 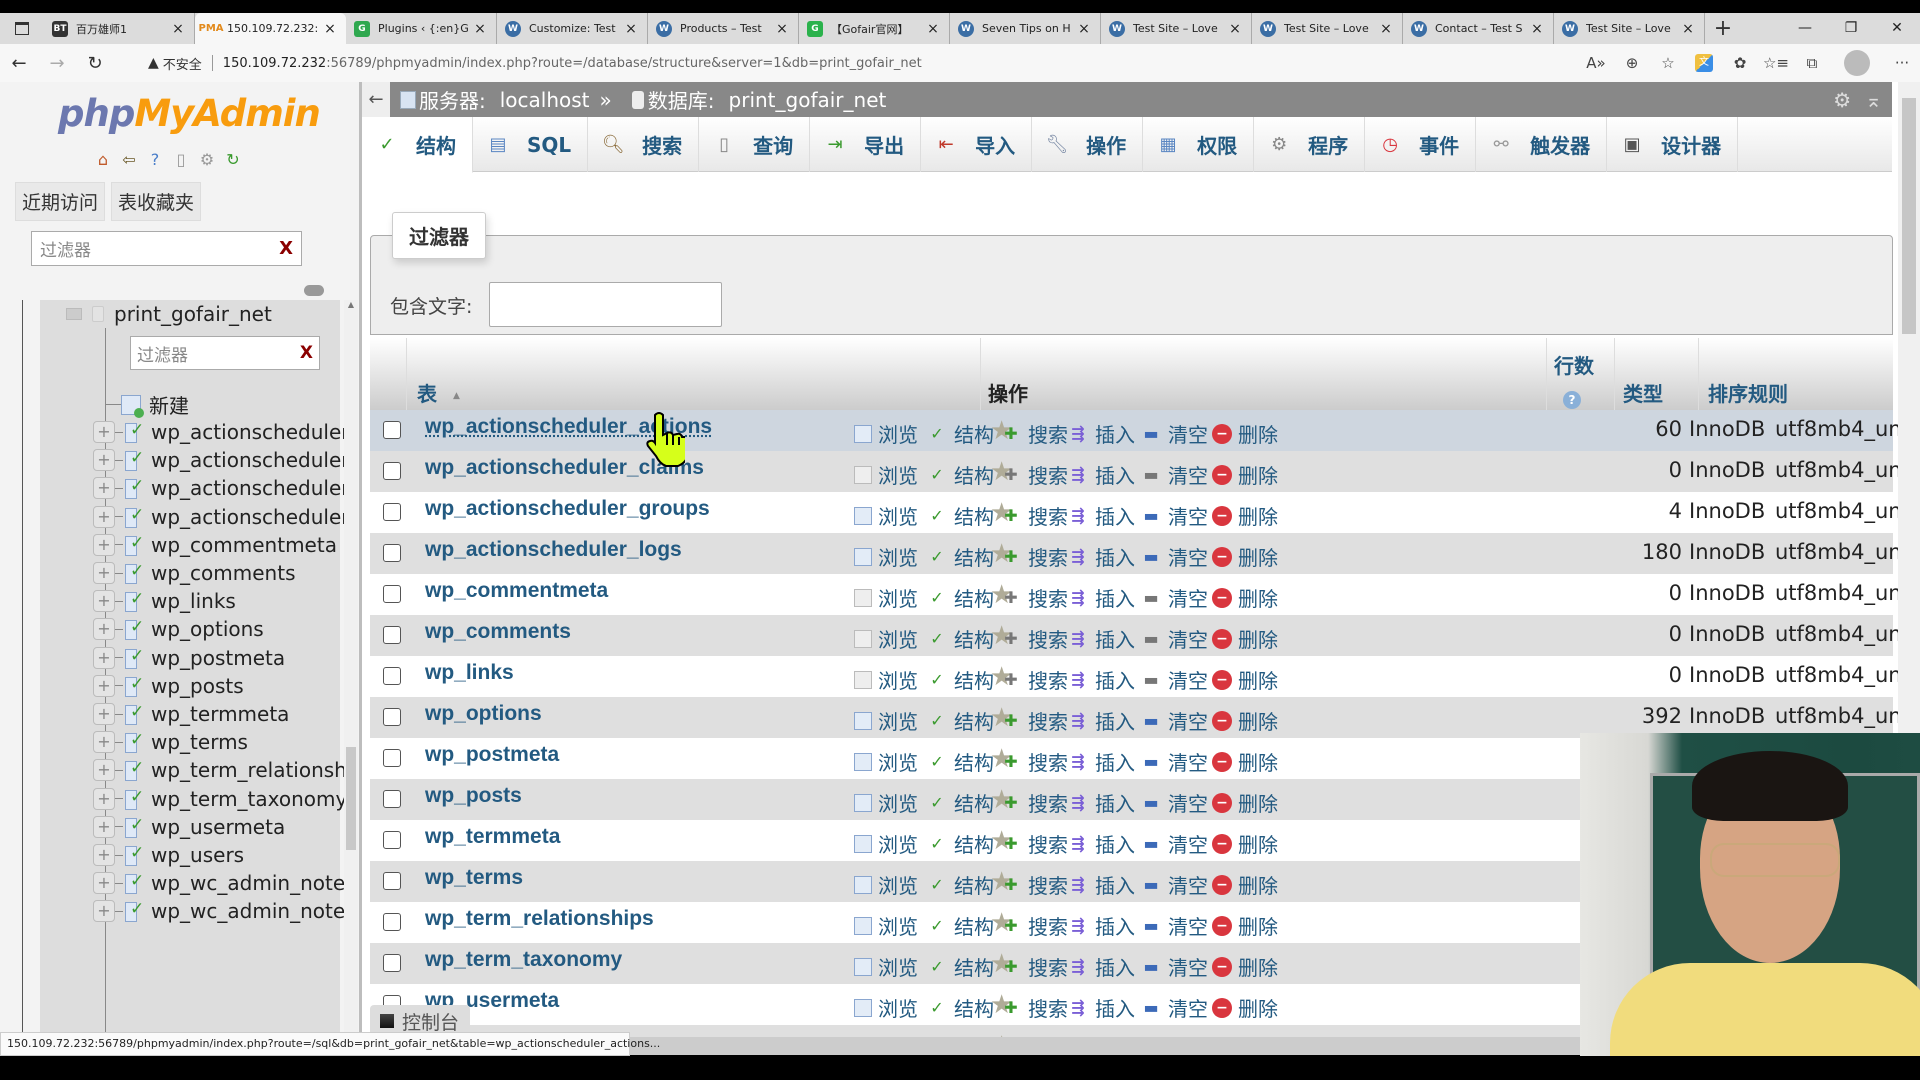 I want to click on minimize-button: —, so click(x=1805, y=28).